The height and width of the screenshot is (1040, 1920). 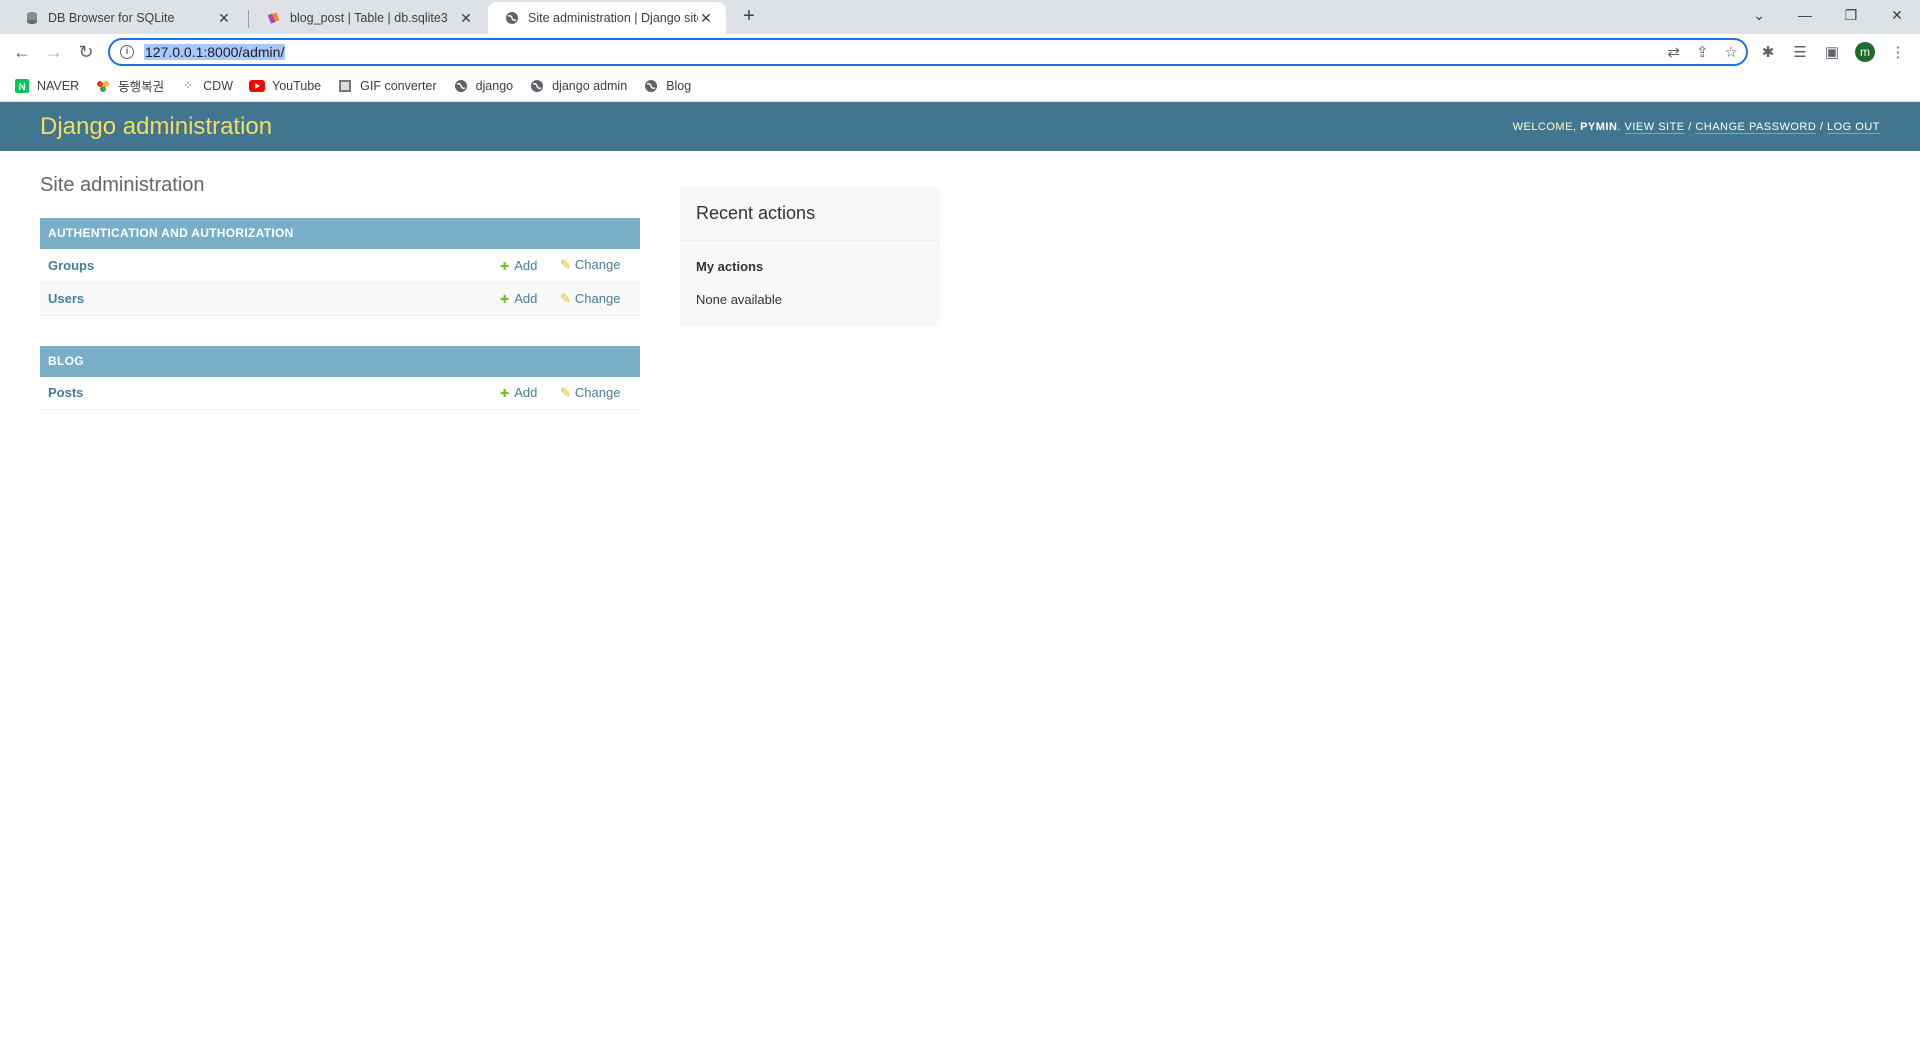 I want to click on svg-text: N, so click(x=22, y=87).